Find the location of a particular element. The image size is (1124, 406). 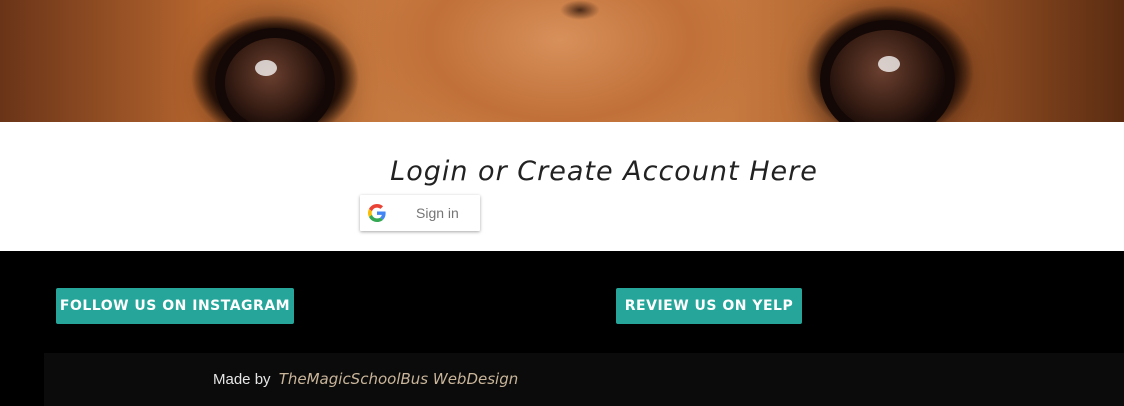

made-by-prefix: Made by is located at coordinates (242, 379).